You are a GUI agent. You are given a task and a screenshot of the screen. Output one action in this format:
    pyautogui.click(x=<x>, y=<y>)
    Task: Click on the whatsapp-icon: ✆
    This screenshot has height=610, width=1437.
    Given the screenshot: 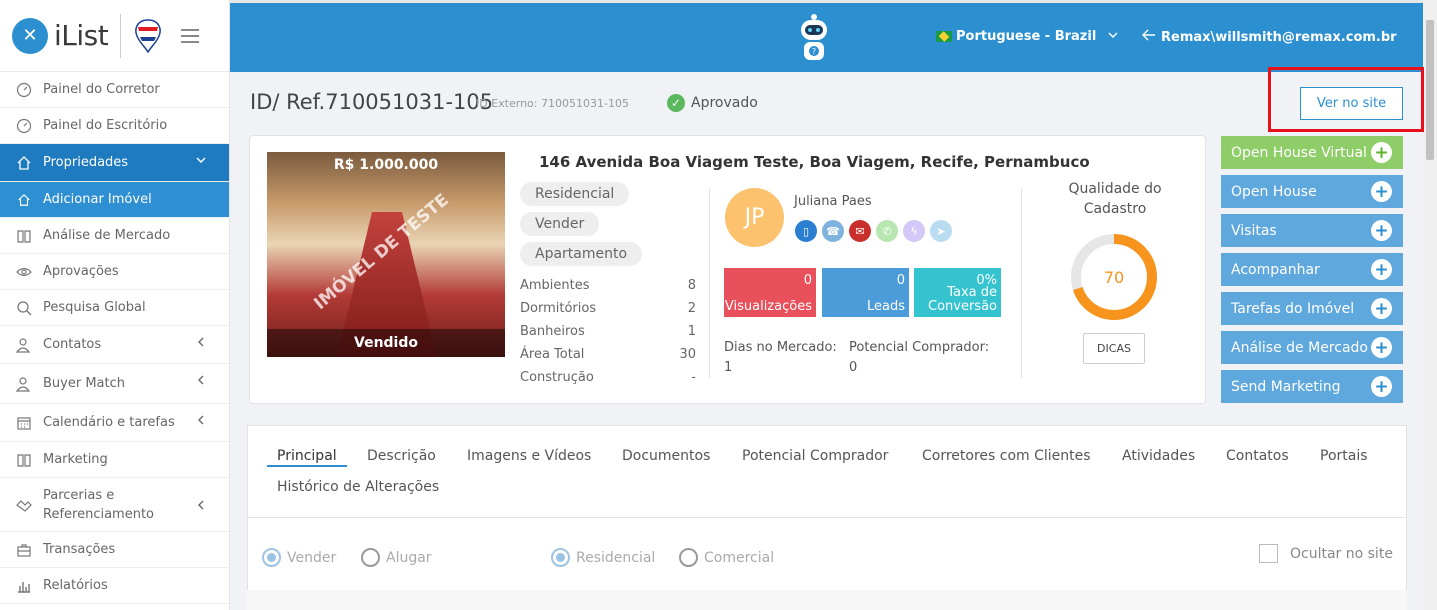 What is the action you would take?
    pyautogui.click(x=887, y=231)
    